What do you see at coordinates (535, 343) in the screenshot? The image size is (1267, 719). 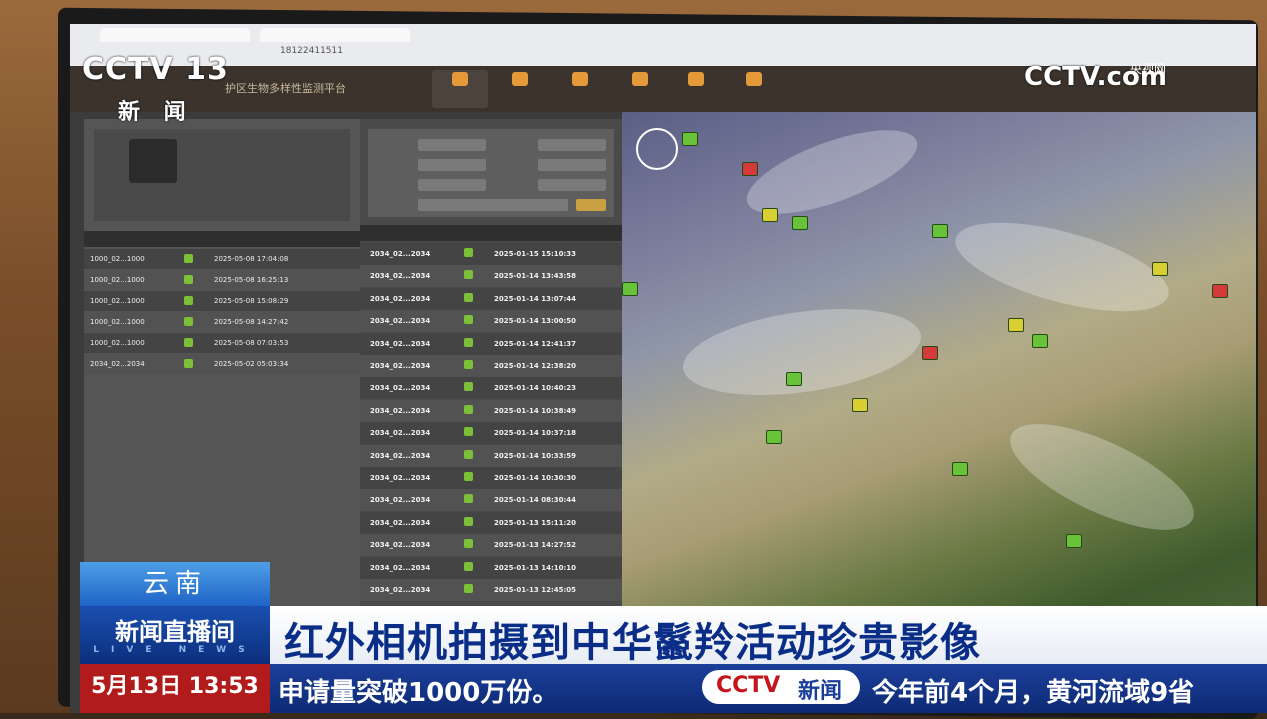 I see `capture-time: 2025-01-14 12:41:37` at bounding box center [535, 343].